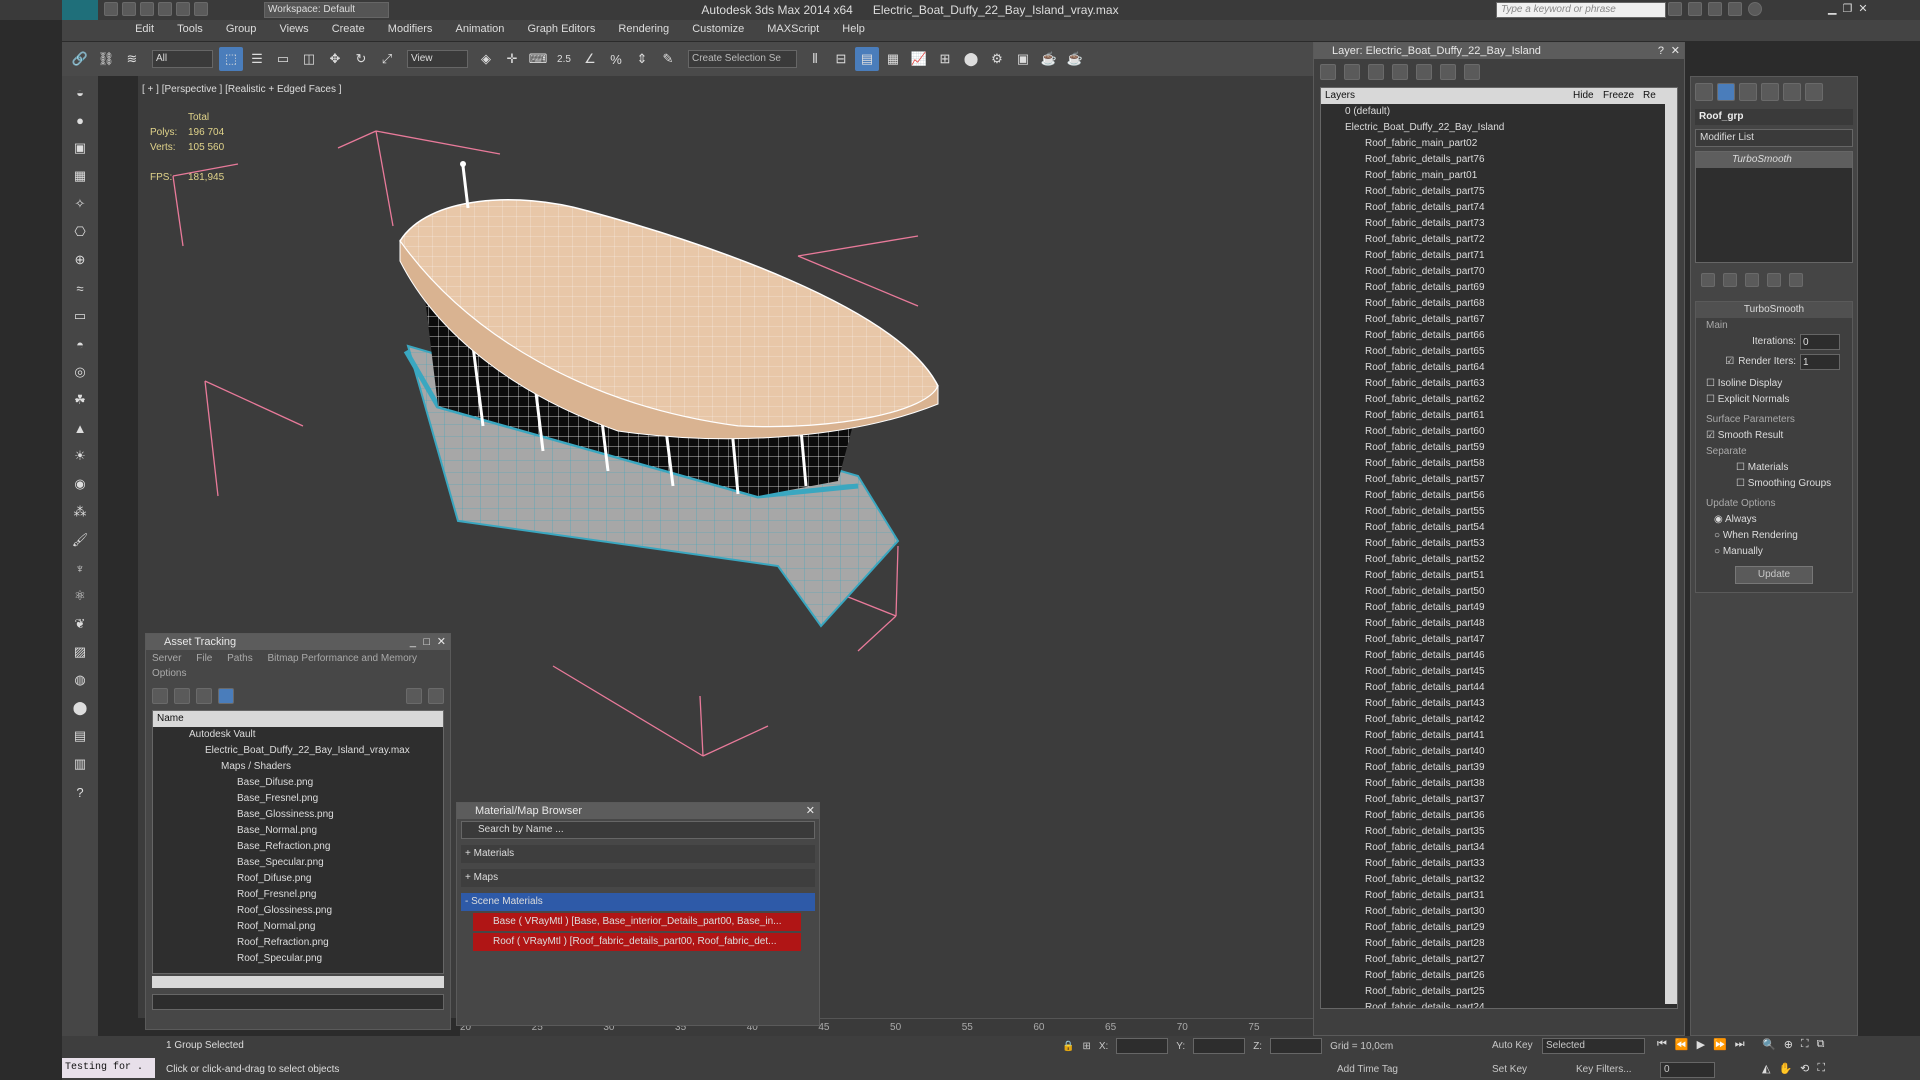  I want to click on layer-object: Roof_fabric_details_part58, so click(1499, 464).